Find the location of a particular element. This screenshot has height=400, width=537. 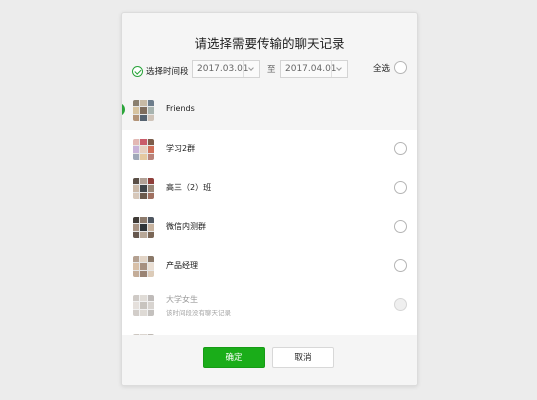

chat-name: 大学女生 is located at coordinates (182, 299).